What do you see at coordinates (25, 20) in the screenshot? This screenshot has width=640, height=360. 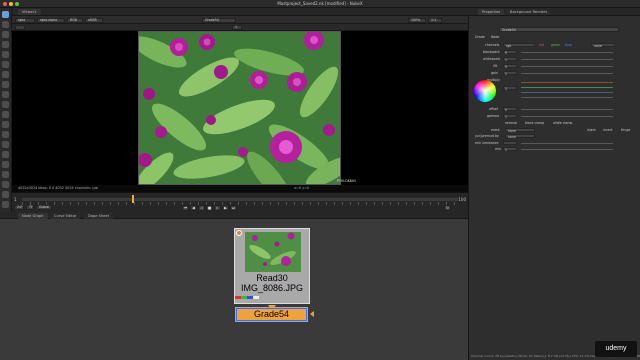 I see `channel-set-dropdown: rgba` at bounding box center [25, 20].